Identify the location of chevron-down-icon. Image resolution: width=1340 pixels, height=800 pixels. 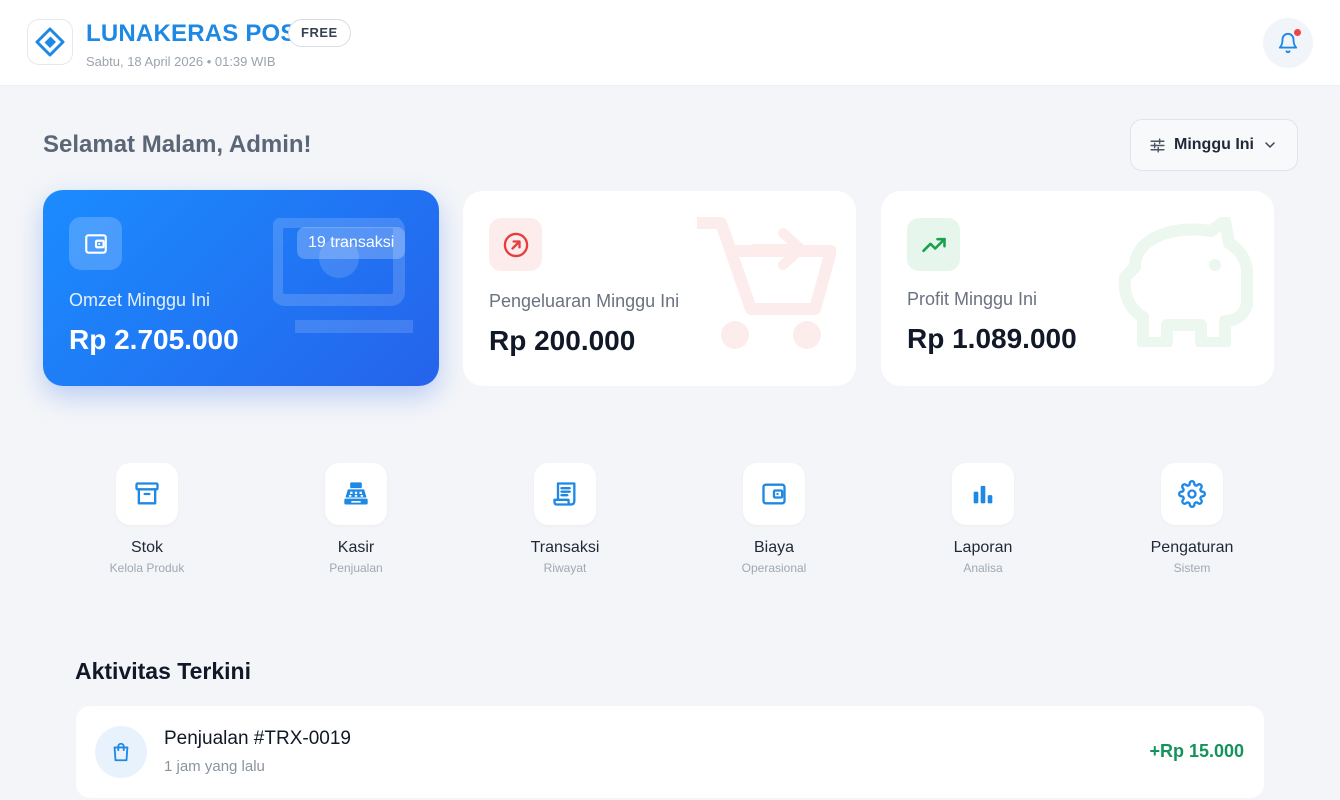
(1270, 145).